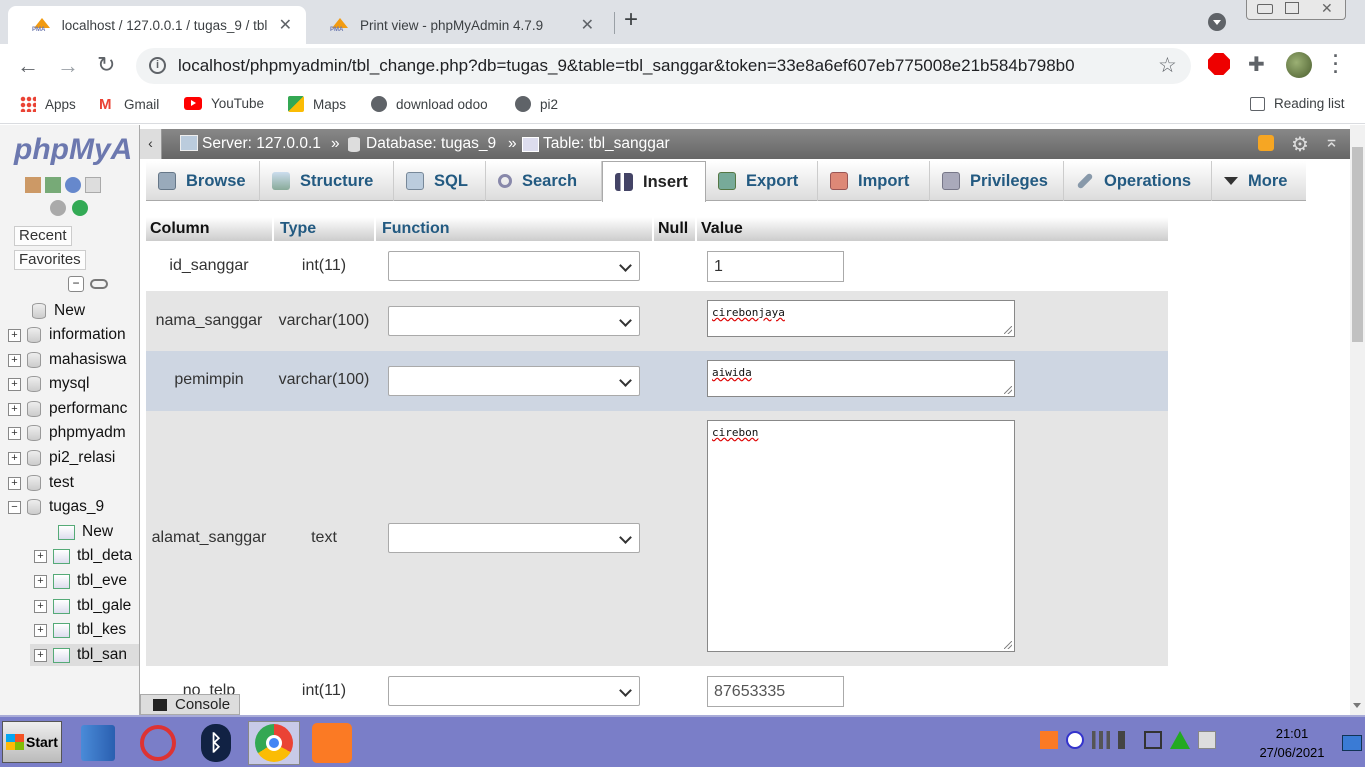 This screenshot has height=767, width=1365. I want to click on adblock-extension-icon, so click(1219, 64).